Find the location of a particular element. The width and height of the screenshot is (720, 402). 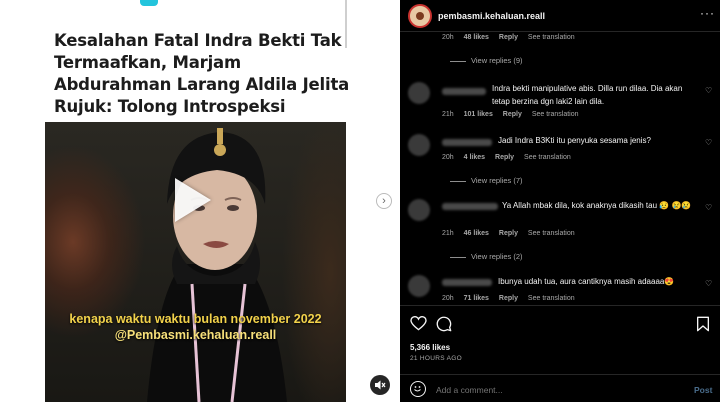

username: pembasmi.kehaluan.reall is located at coordinates (491, 16).